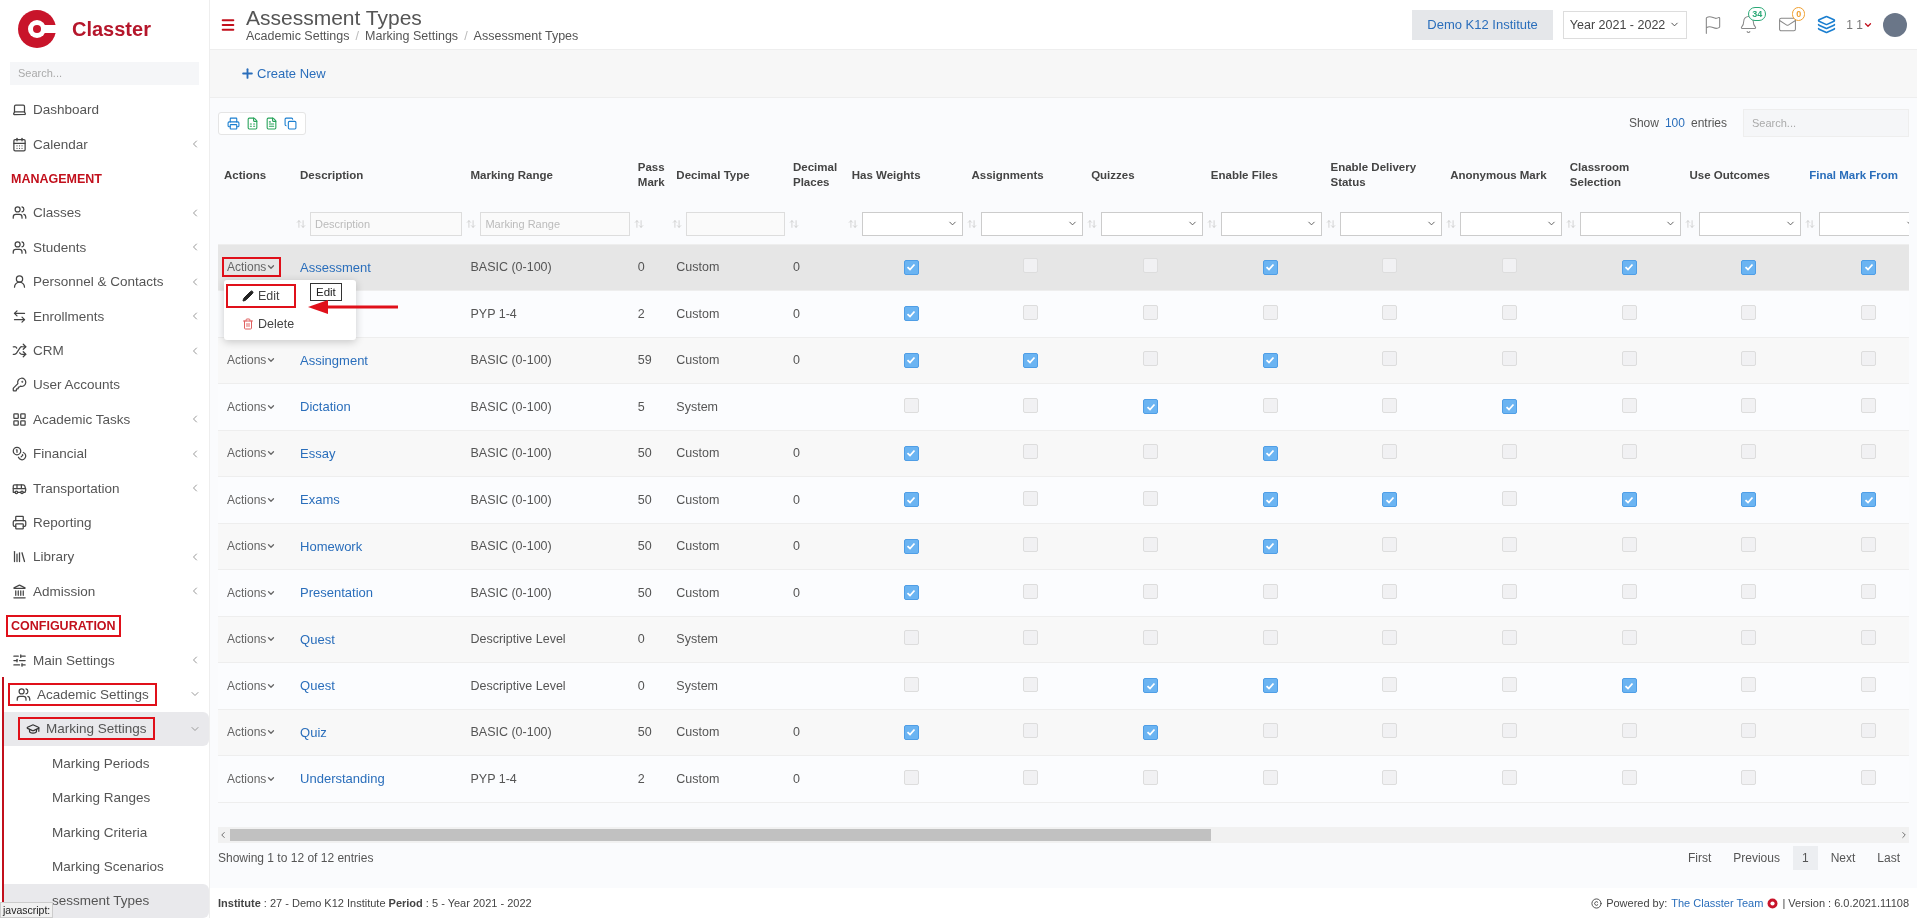  I want to click on section-heading: CONFIGURATION, so click(63, 625).